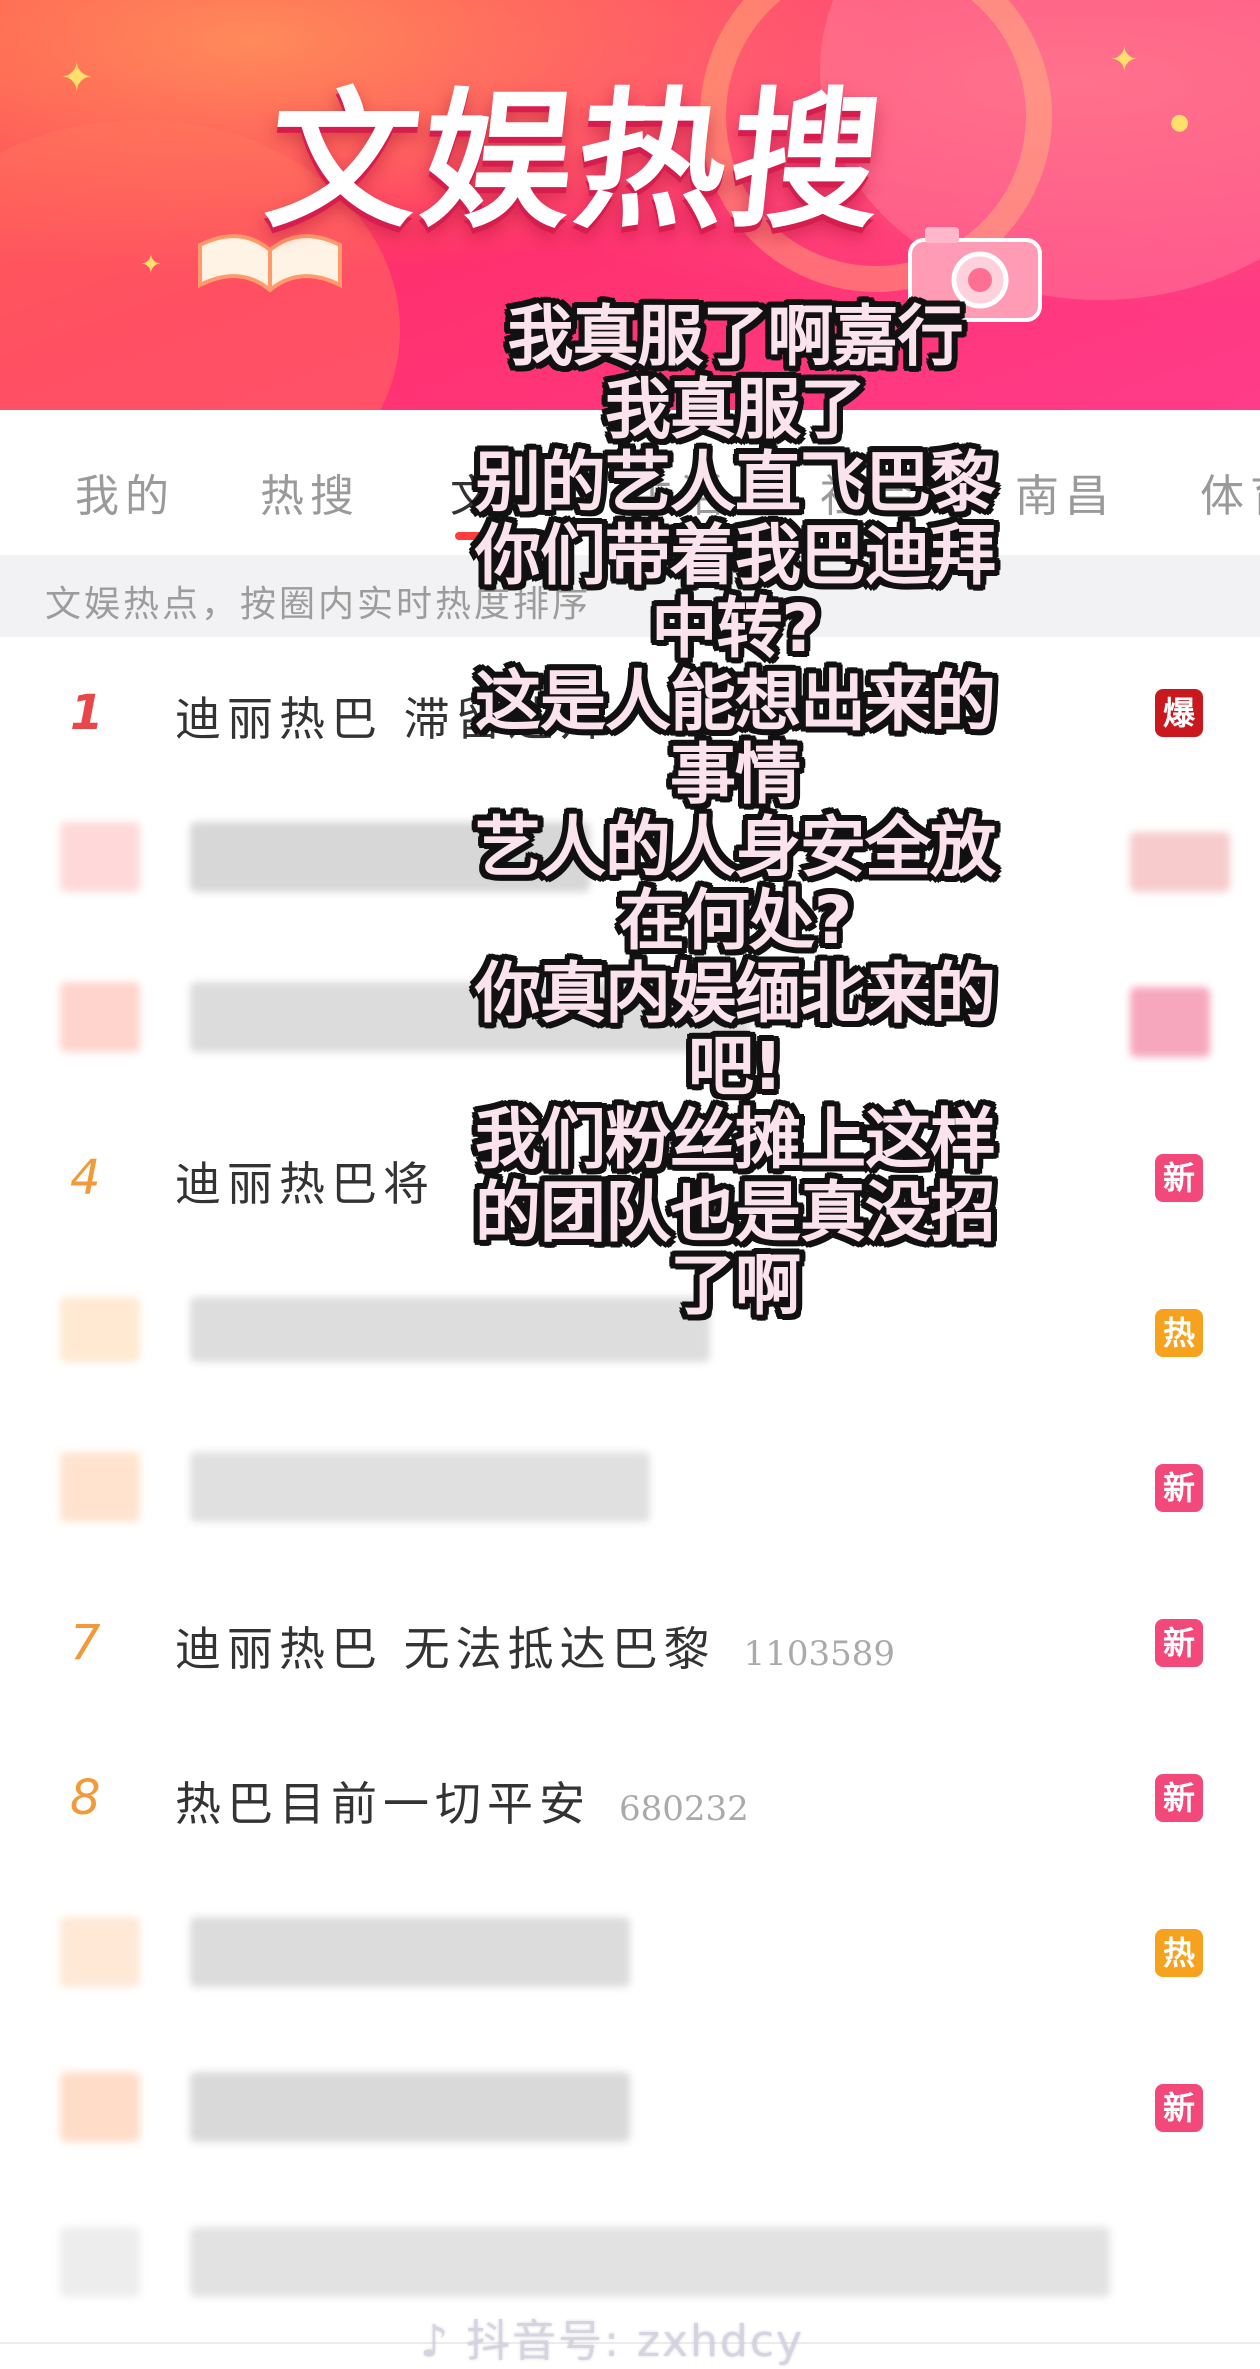  Describe the element at coordinates (735, 482) in the screenshot. I see `caption-line: 别的艺人直飞巴黎` at that location.